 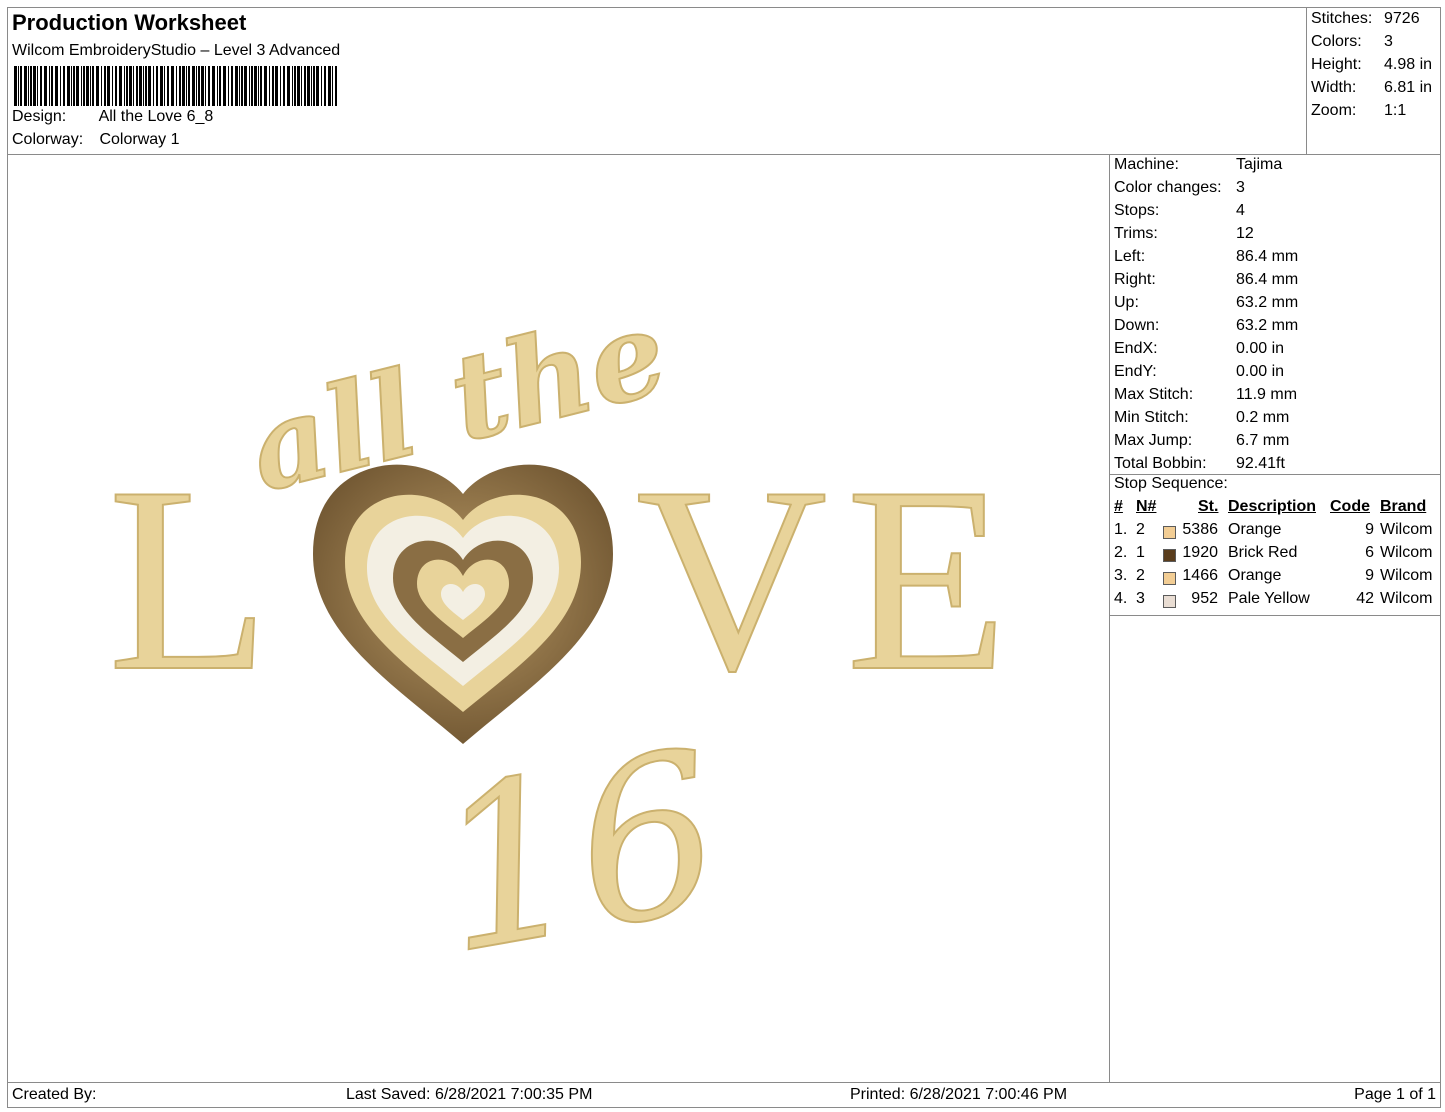 What do you see at coordinates (1275, 509) in the screenshot?
I see `stop-table-header: # N# St. Description Code Brand` at bounding box center [1275, 509].